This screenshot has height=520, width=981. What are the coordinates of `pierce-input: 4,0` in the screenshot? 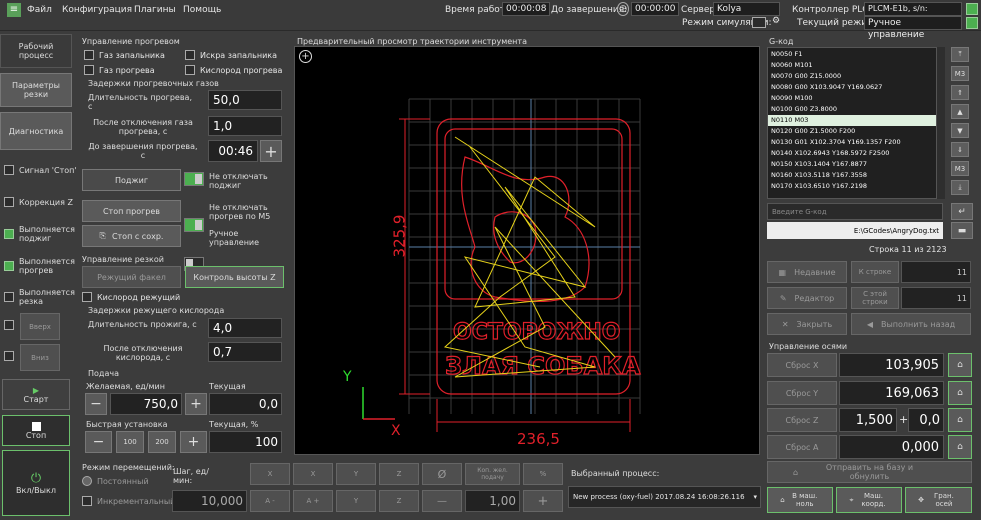 It's located at (245, 328).